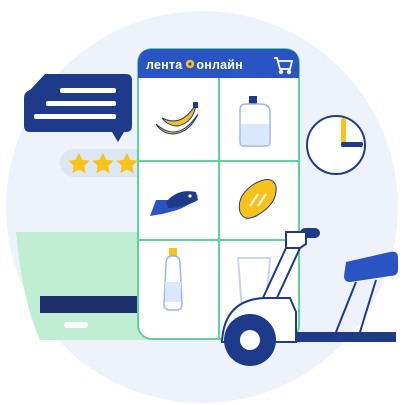  I want to click on brand-left-label: лента, so click(164, 65).